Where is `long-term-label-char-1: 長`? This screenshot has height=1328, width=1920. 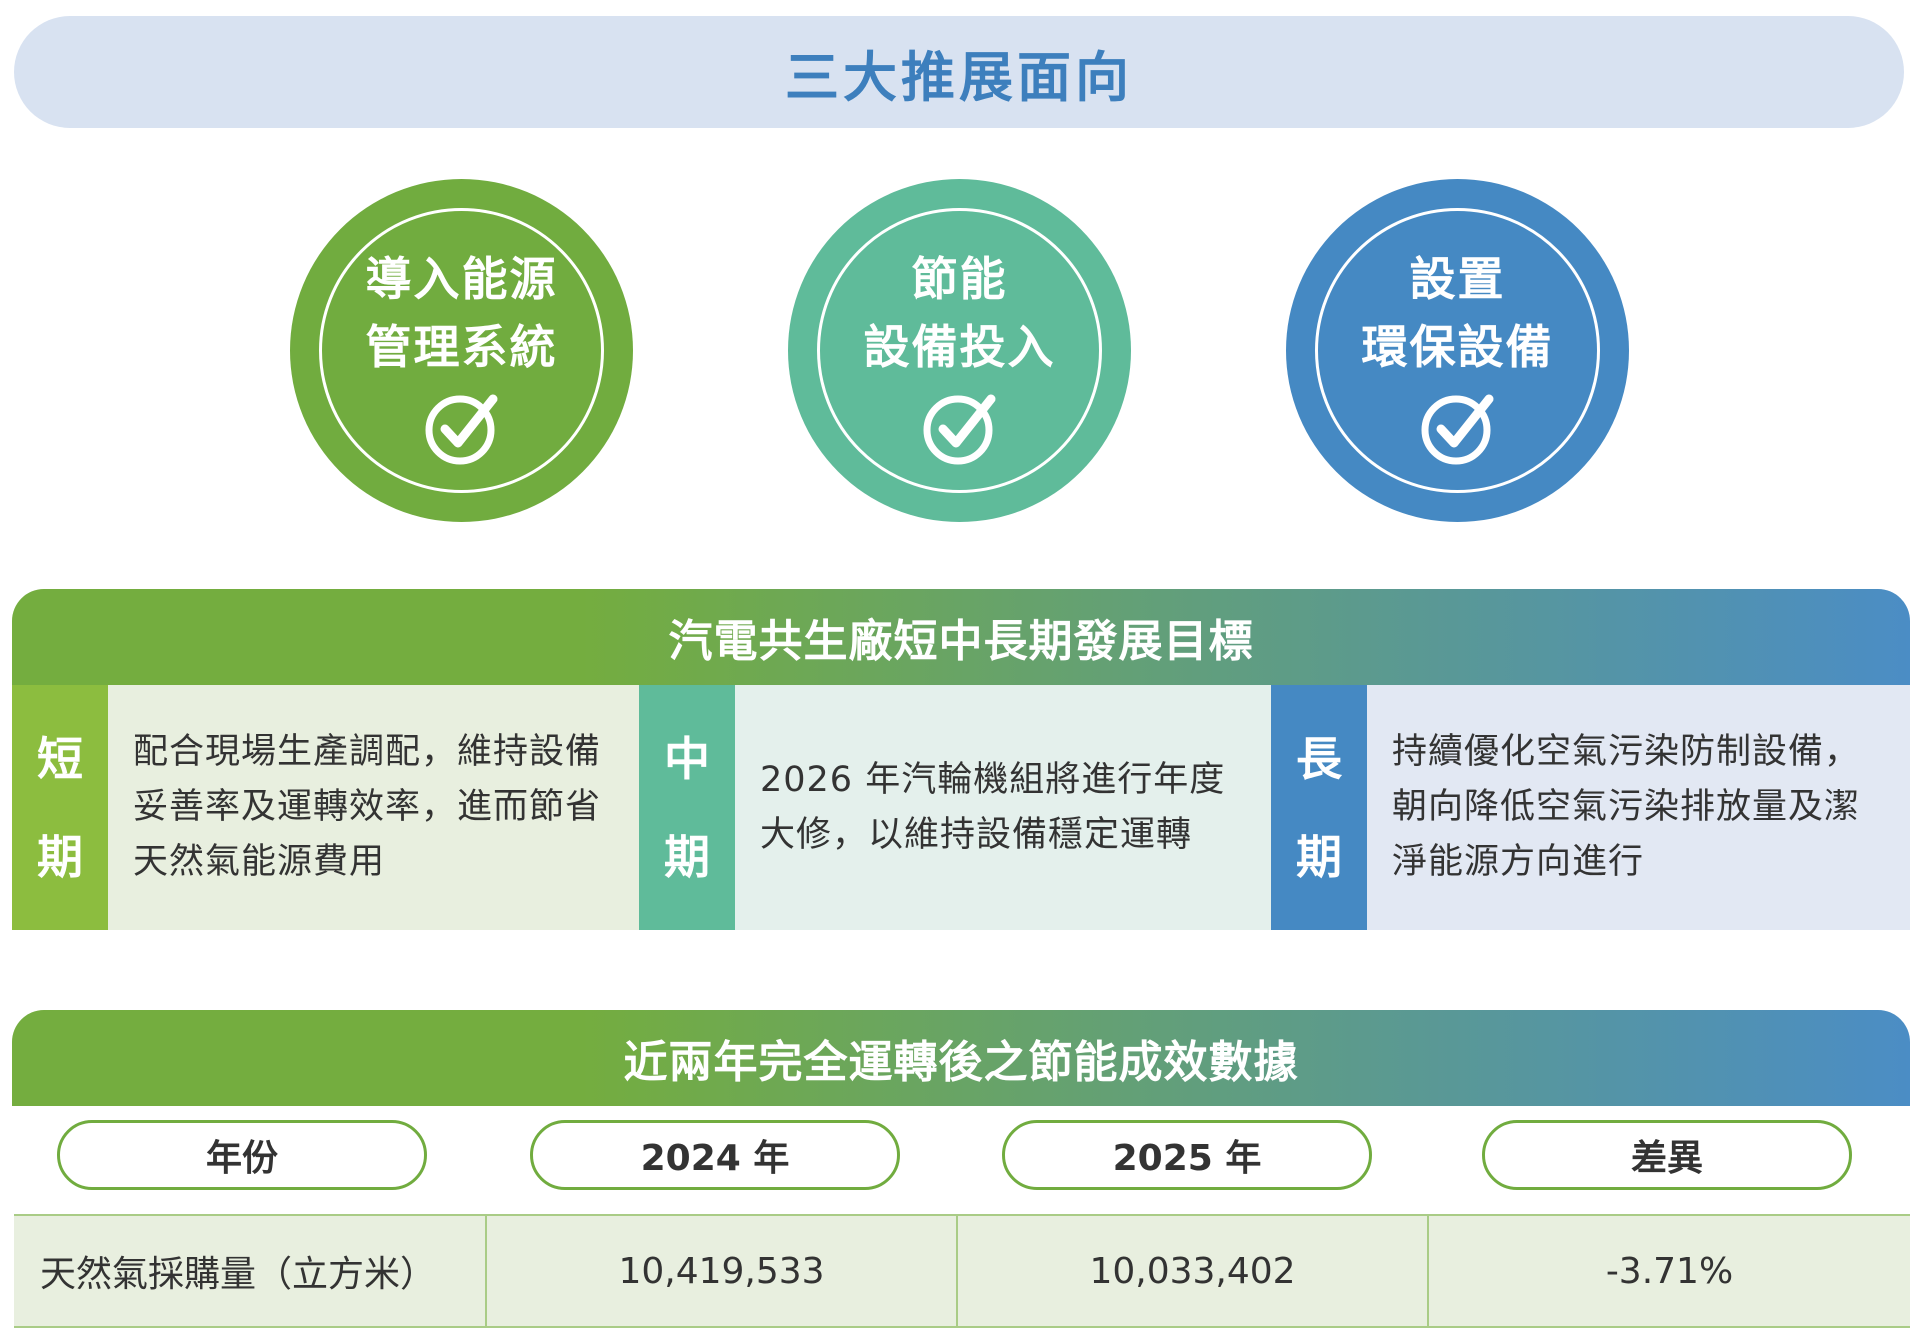 long-term-label-char-1: 長 is located at coordinates (1319, 758).